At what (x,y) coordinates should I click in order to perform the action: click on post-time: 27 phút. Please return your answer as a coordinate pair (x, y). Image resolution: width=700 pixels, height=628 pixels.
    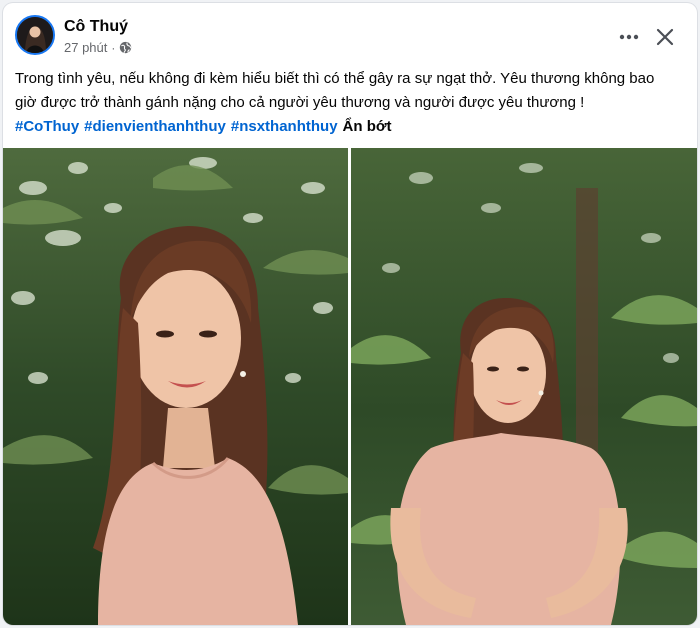
    Looking at the image, I should click on (85, 47).